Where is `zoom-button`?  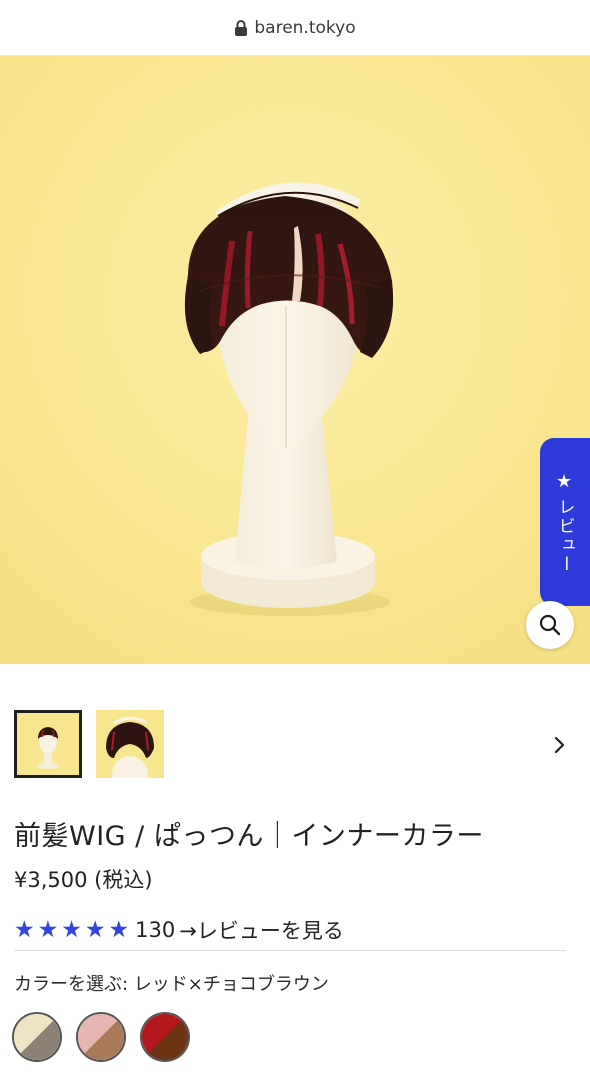
zoom-button is located at coordinates (550, 625).